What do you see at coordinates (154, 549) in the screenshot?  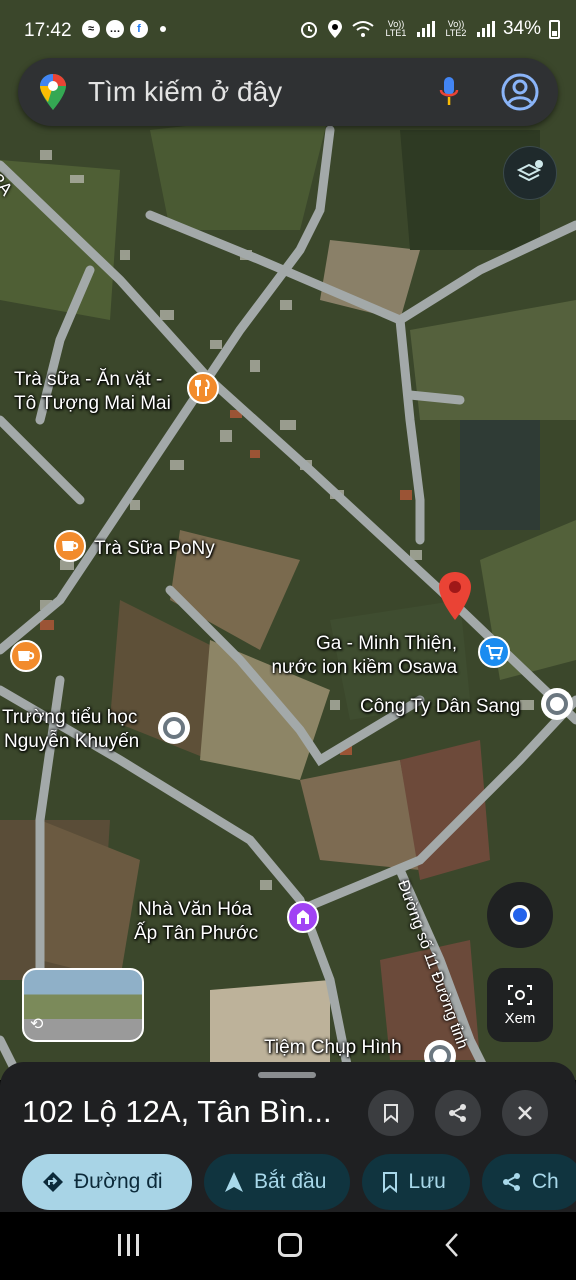 I see `place-label-pony: Trà Sữa PoNy` at bounding box center [154, 549].